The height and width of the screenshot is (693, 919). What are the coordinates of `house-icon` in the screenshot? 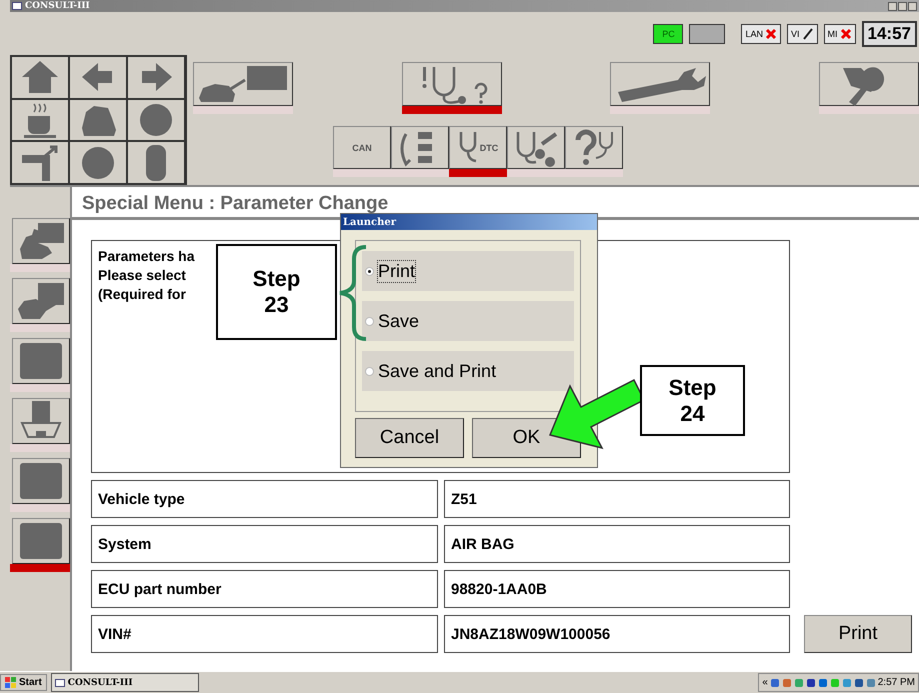 It's located at (40, 77).